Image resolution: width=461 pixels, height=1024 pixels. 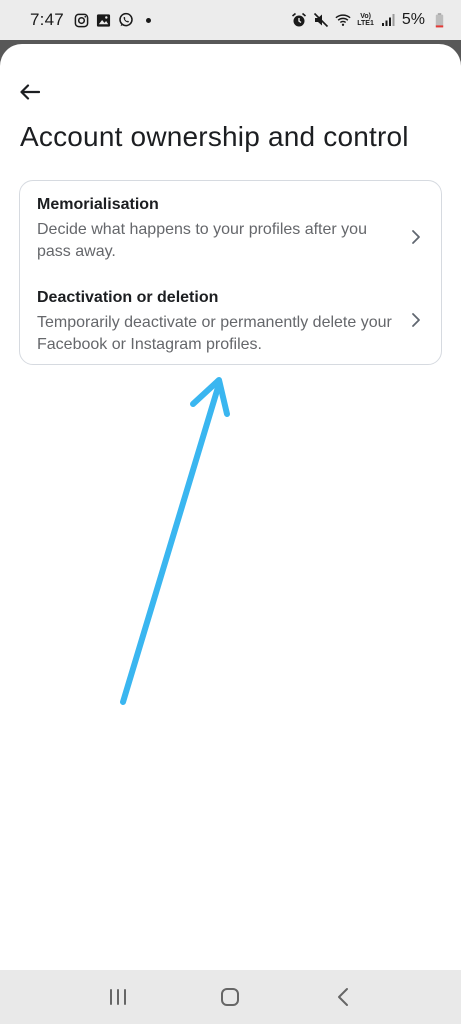 I want to click on notification-dot, so click(x=148, y=20).